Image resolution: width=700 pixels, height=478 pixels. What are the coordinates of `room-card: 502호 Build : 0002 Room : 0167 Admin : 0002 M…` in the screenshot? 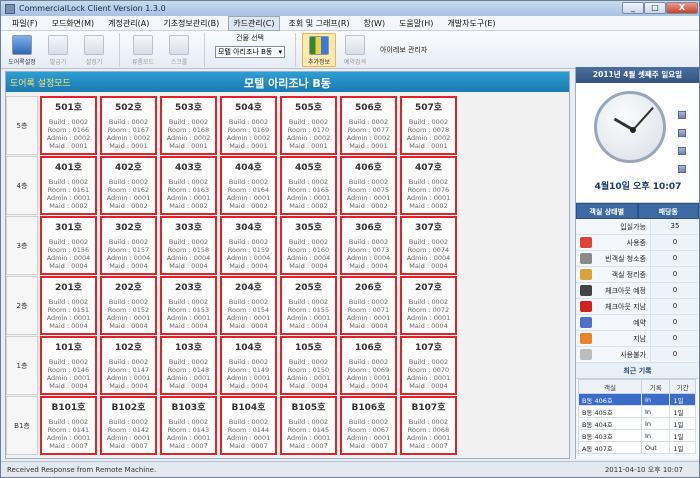 It's located at (128, 125).